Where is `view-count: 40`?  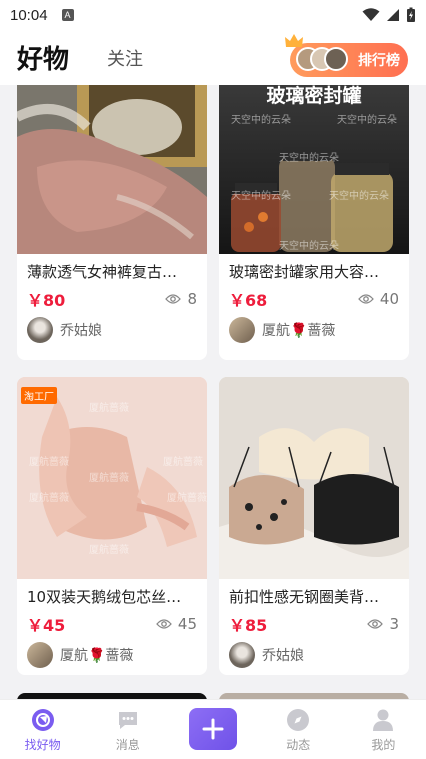 view-count: 40 is located at coordinates (378, 299).